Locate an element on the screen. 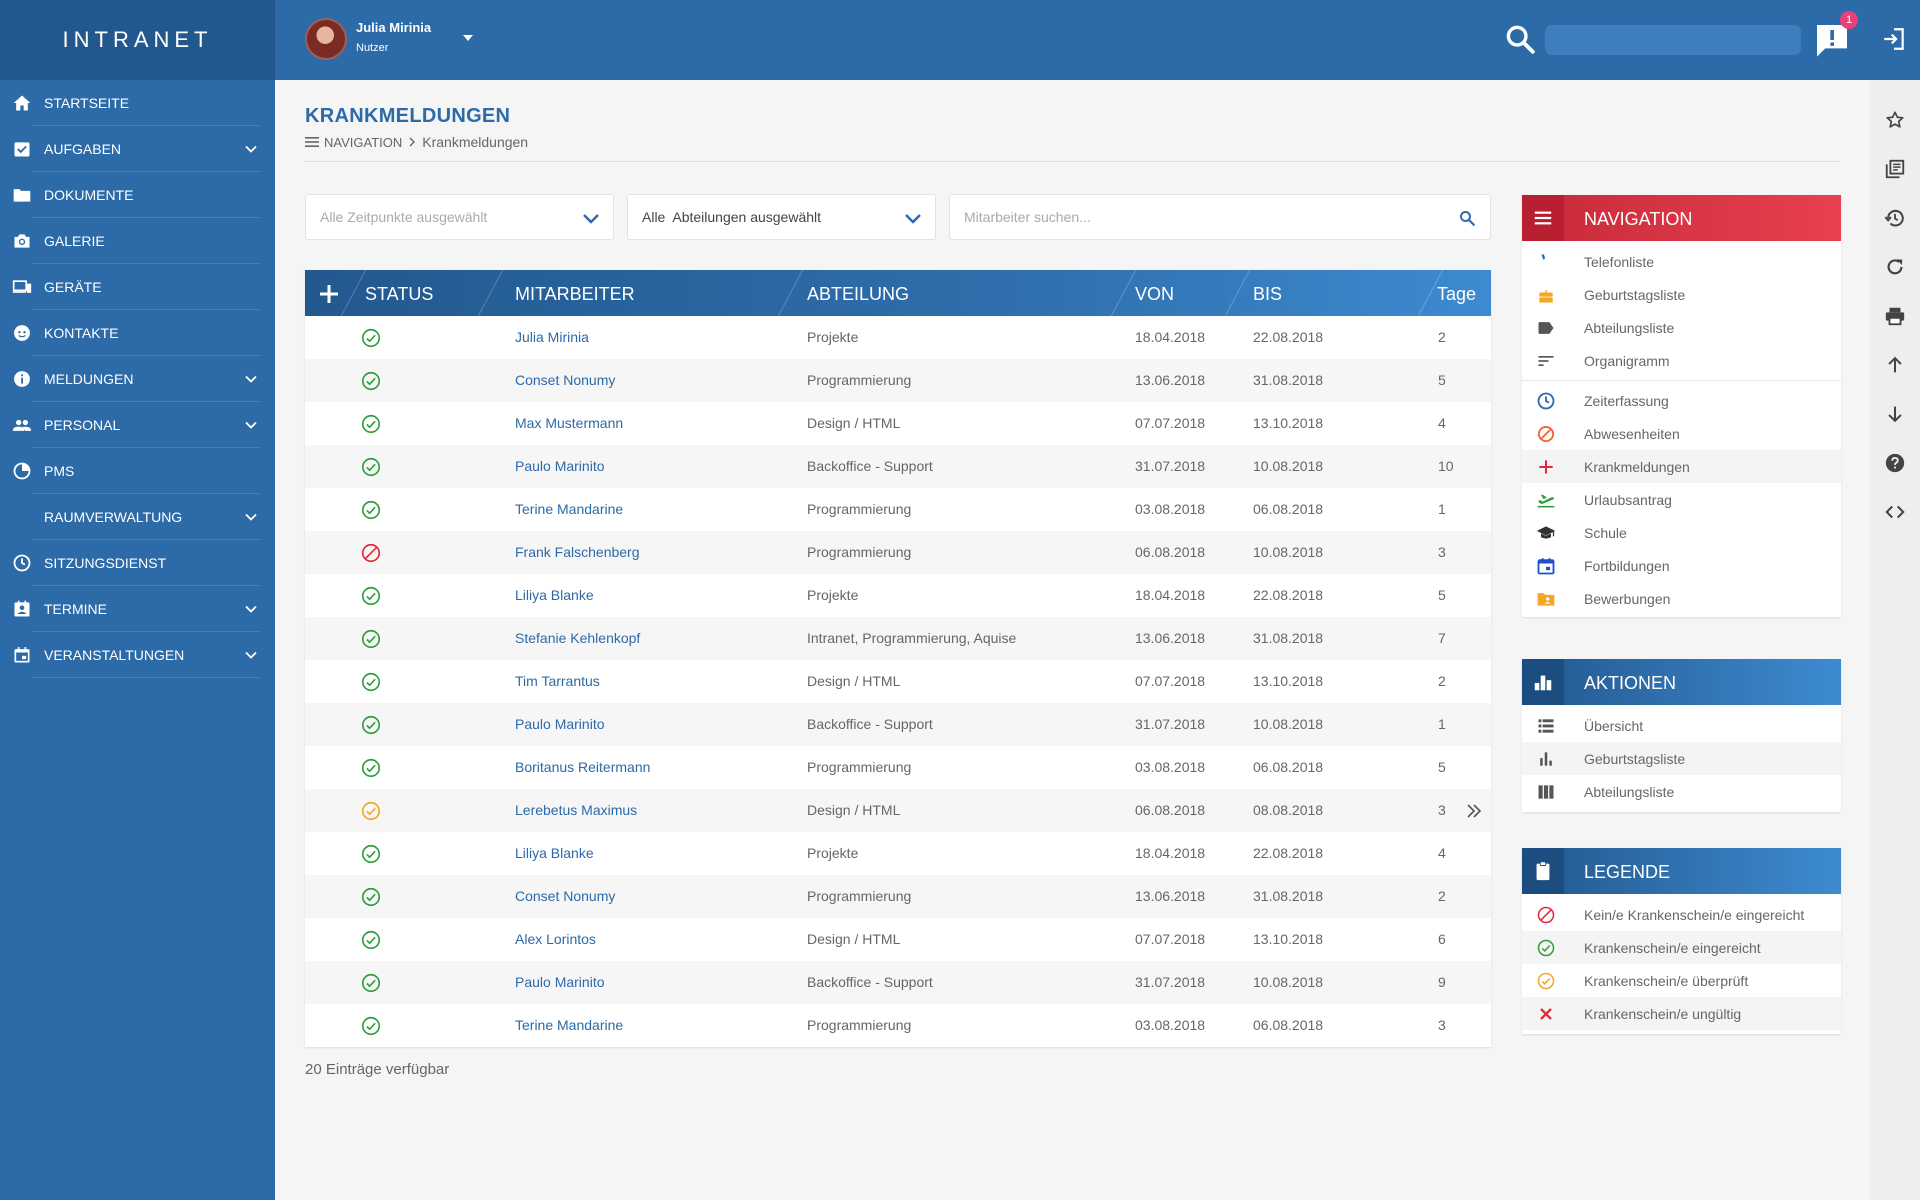 Image resolution: width=1920 pixels, height=1200 pixels. sidebar-item-meldungen: MELDUNGEN is located at coordinates (137, 379).